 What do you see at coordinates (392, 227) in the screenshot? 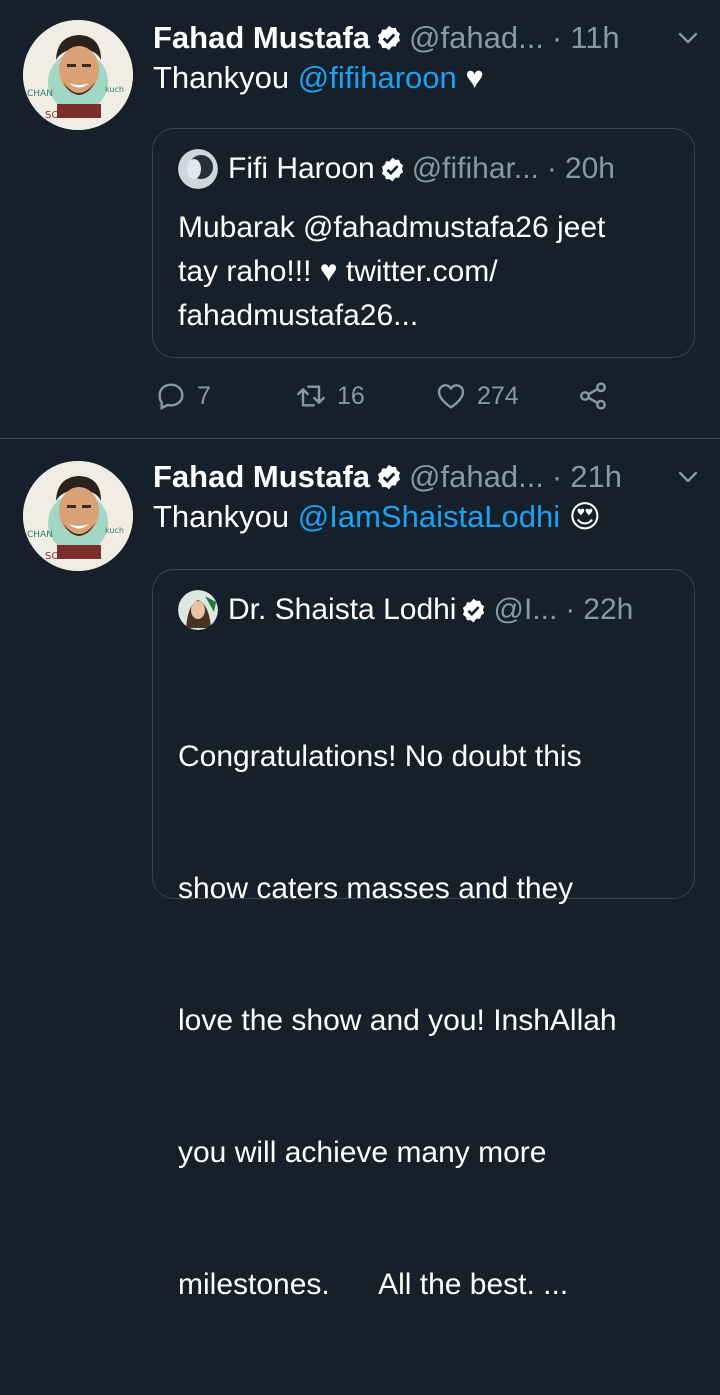
I see `quoted-text-line: Mubarak @fahadmustafa26 jeet` at bounding box center [392, 227].